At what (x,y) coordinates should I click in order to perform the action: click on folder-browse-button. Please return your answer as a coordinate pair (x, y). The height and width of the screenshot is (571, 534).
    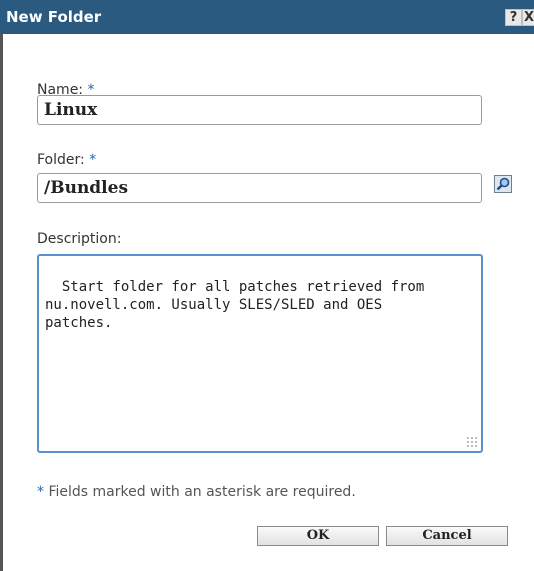
    Looking at the image, I should click on (503, 184).